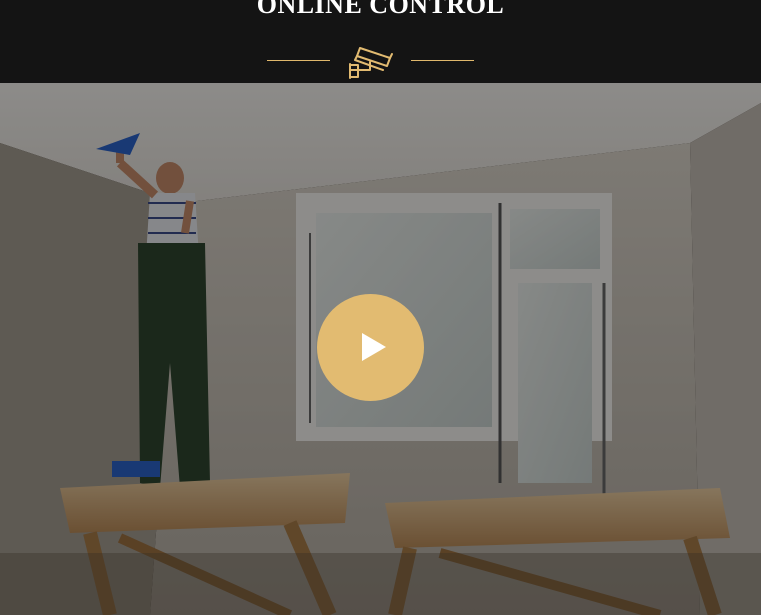 This screenshot has width=761, height=615. I want to click on play-button, so click(370, 347).